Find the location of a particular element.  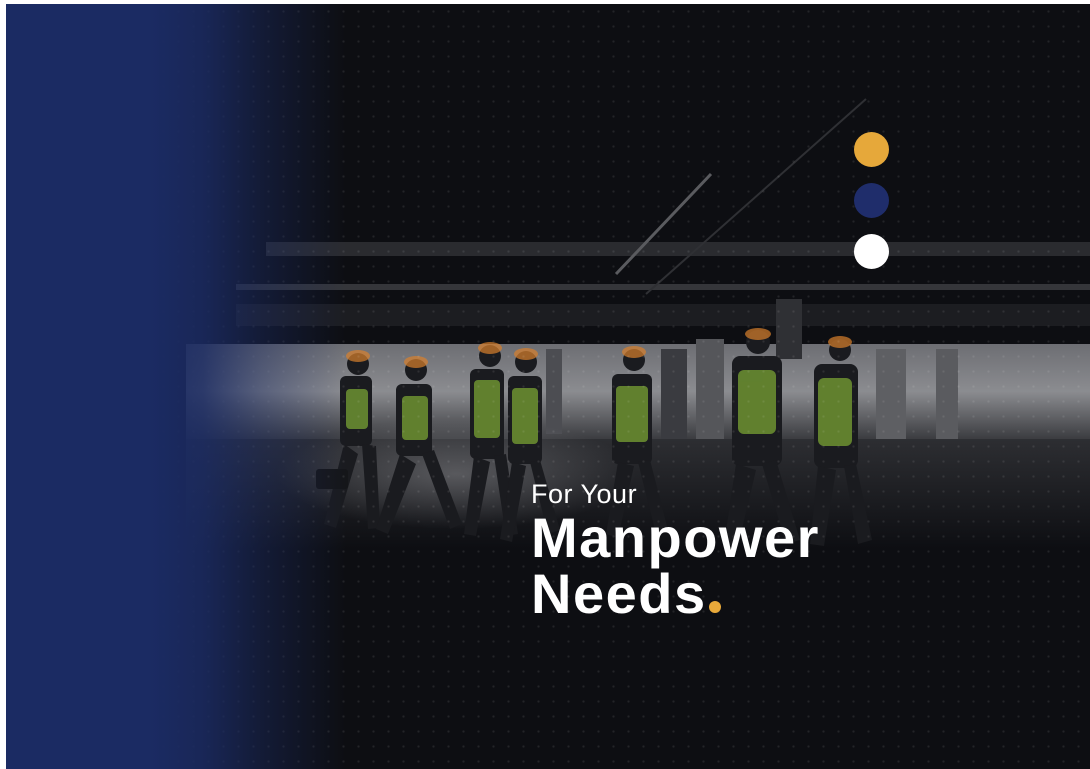

decorative-dots is located at coordinates (872, 208).